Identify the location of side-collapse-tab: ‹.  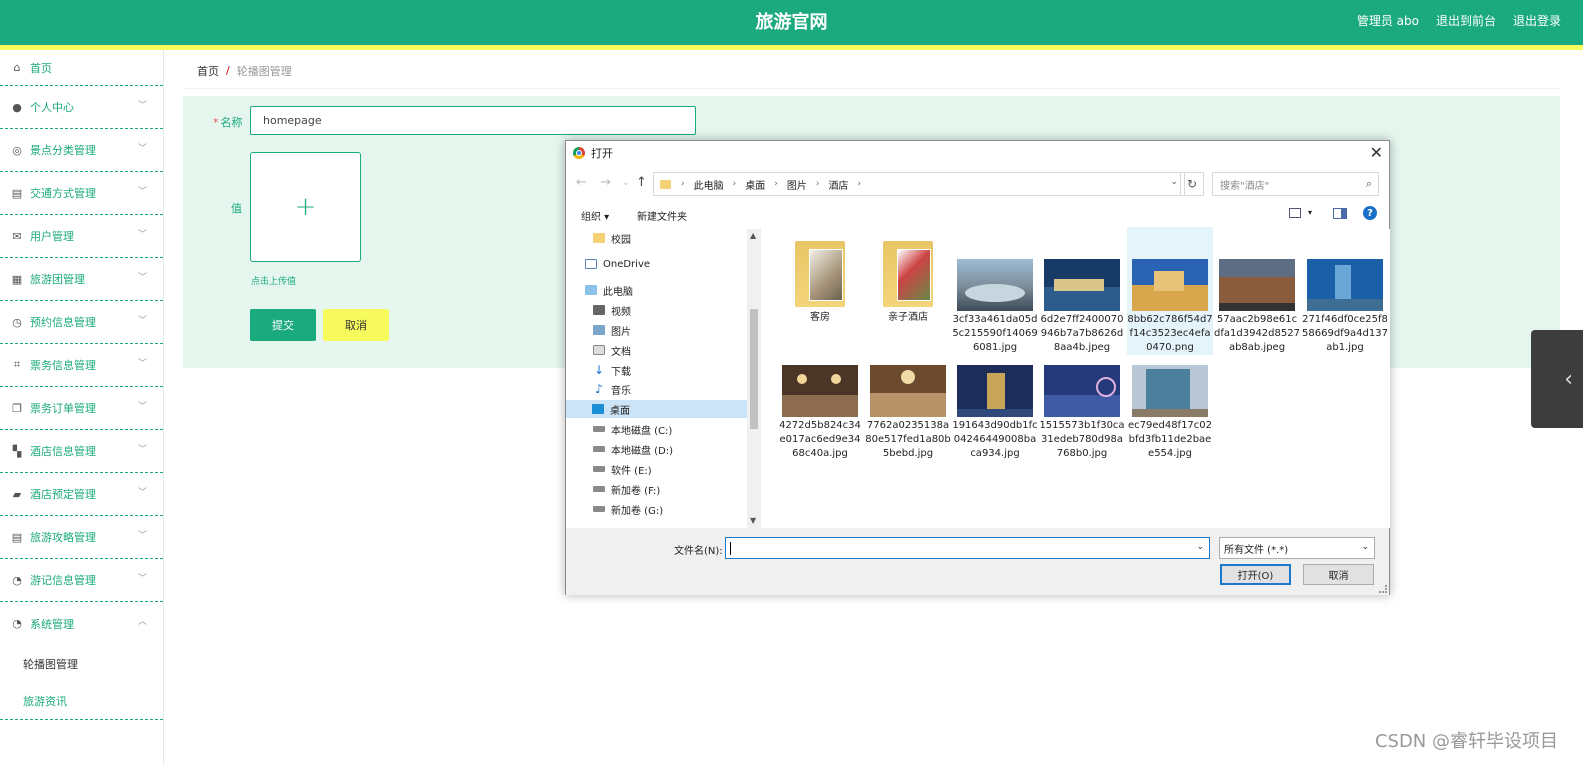
(1557, 379).